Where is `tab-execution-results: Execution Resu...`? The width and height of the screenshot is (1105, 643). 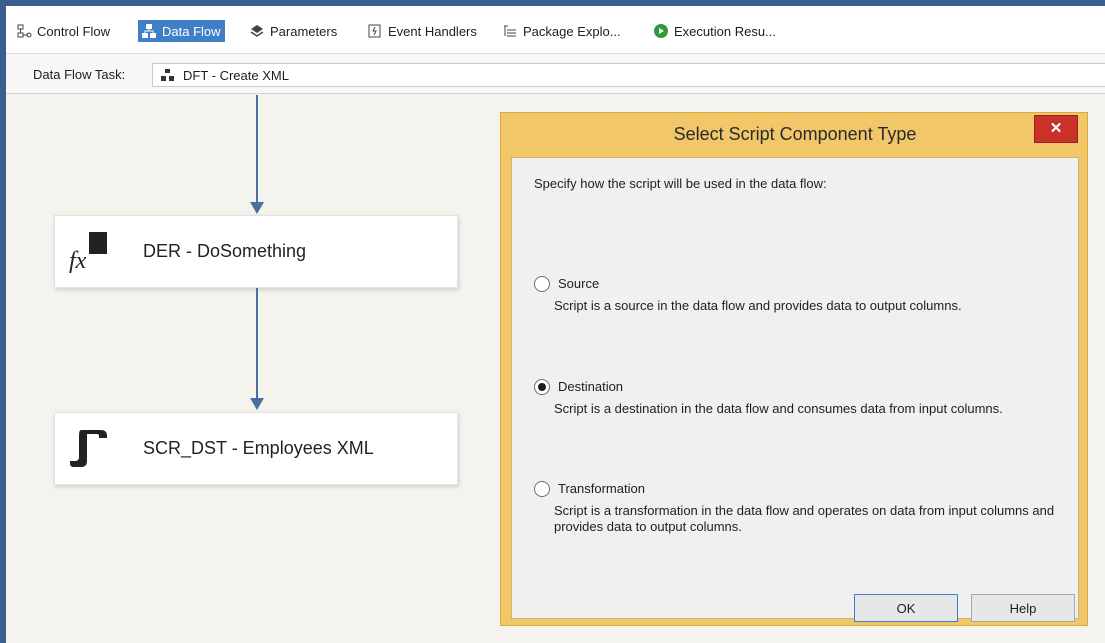
tab-execution-results: Execution Resu... is located at coordinates (714, 31).